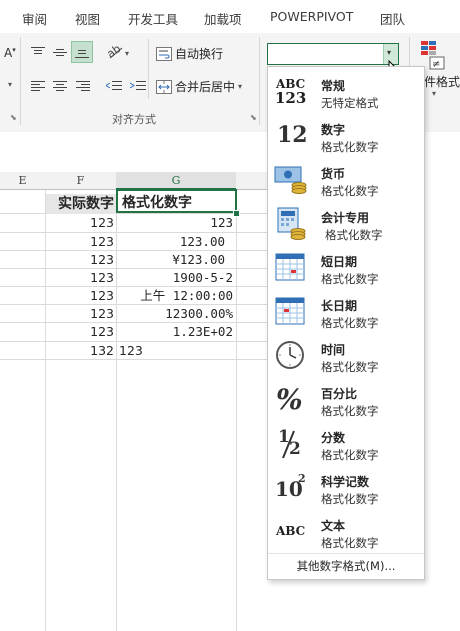 The image size is (460, 631). Describe the element at coordinates (81, 204) in the screenshot. I see `header-cell-actual-number: 实际数字` at that location.